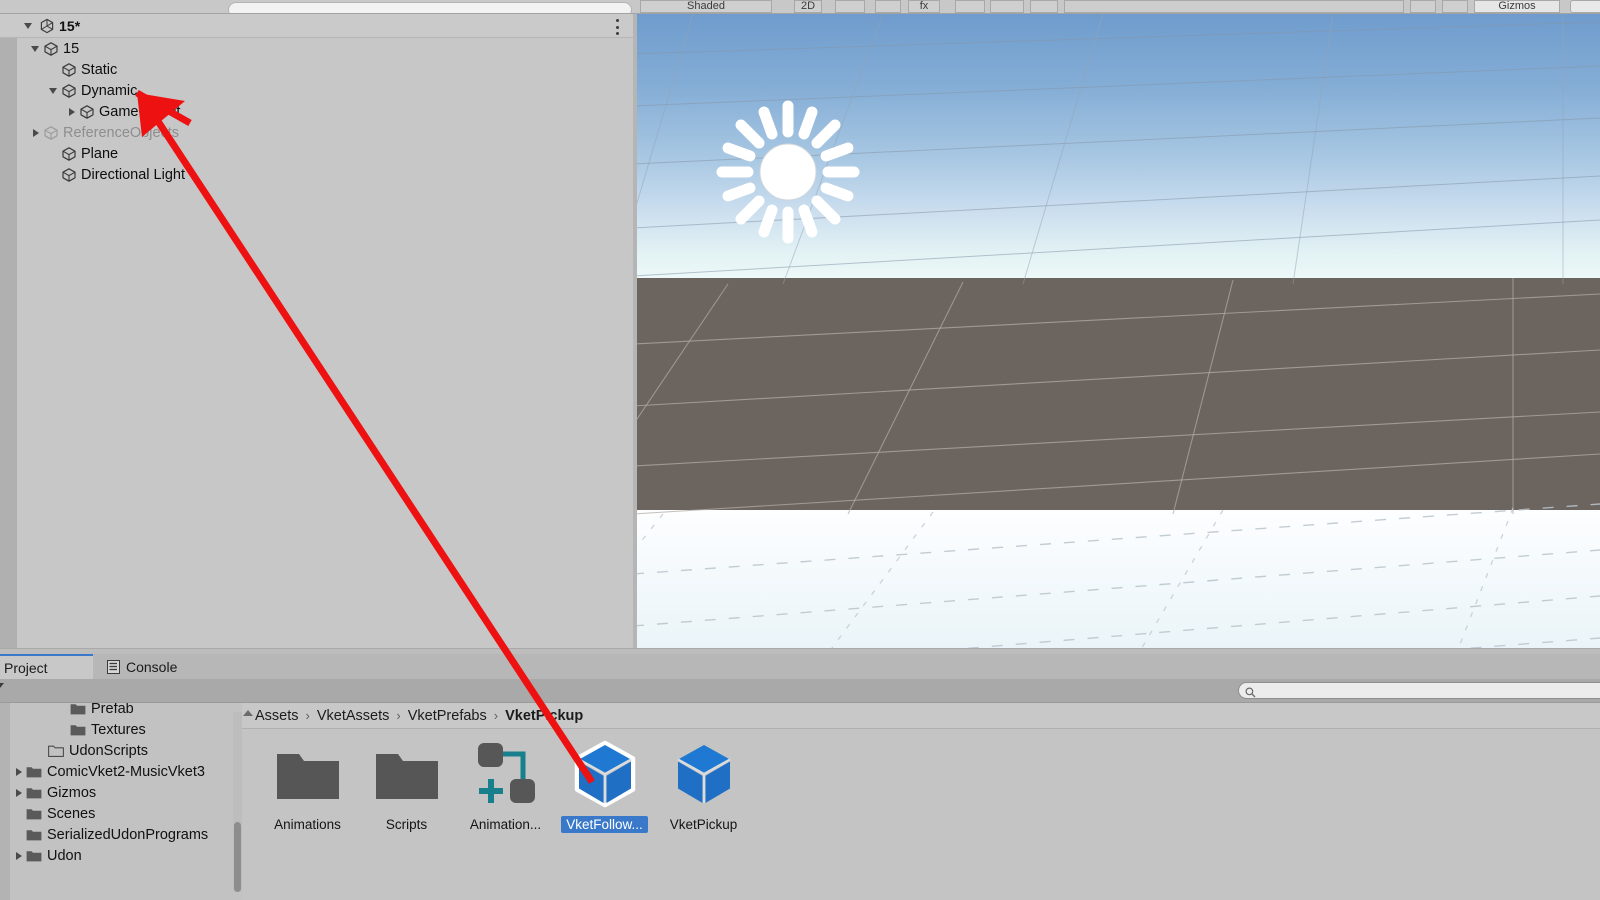 This screenshot has height=900, width=1600. What do you see at coordinates (1585, 6) in the screenshot?
I see `toolbar-extra-field` at bounding box center [1585, 6].